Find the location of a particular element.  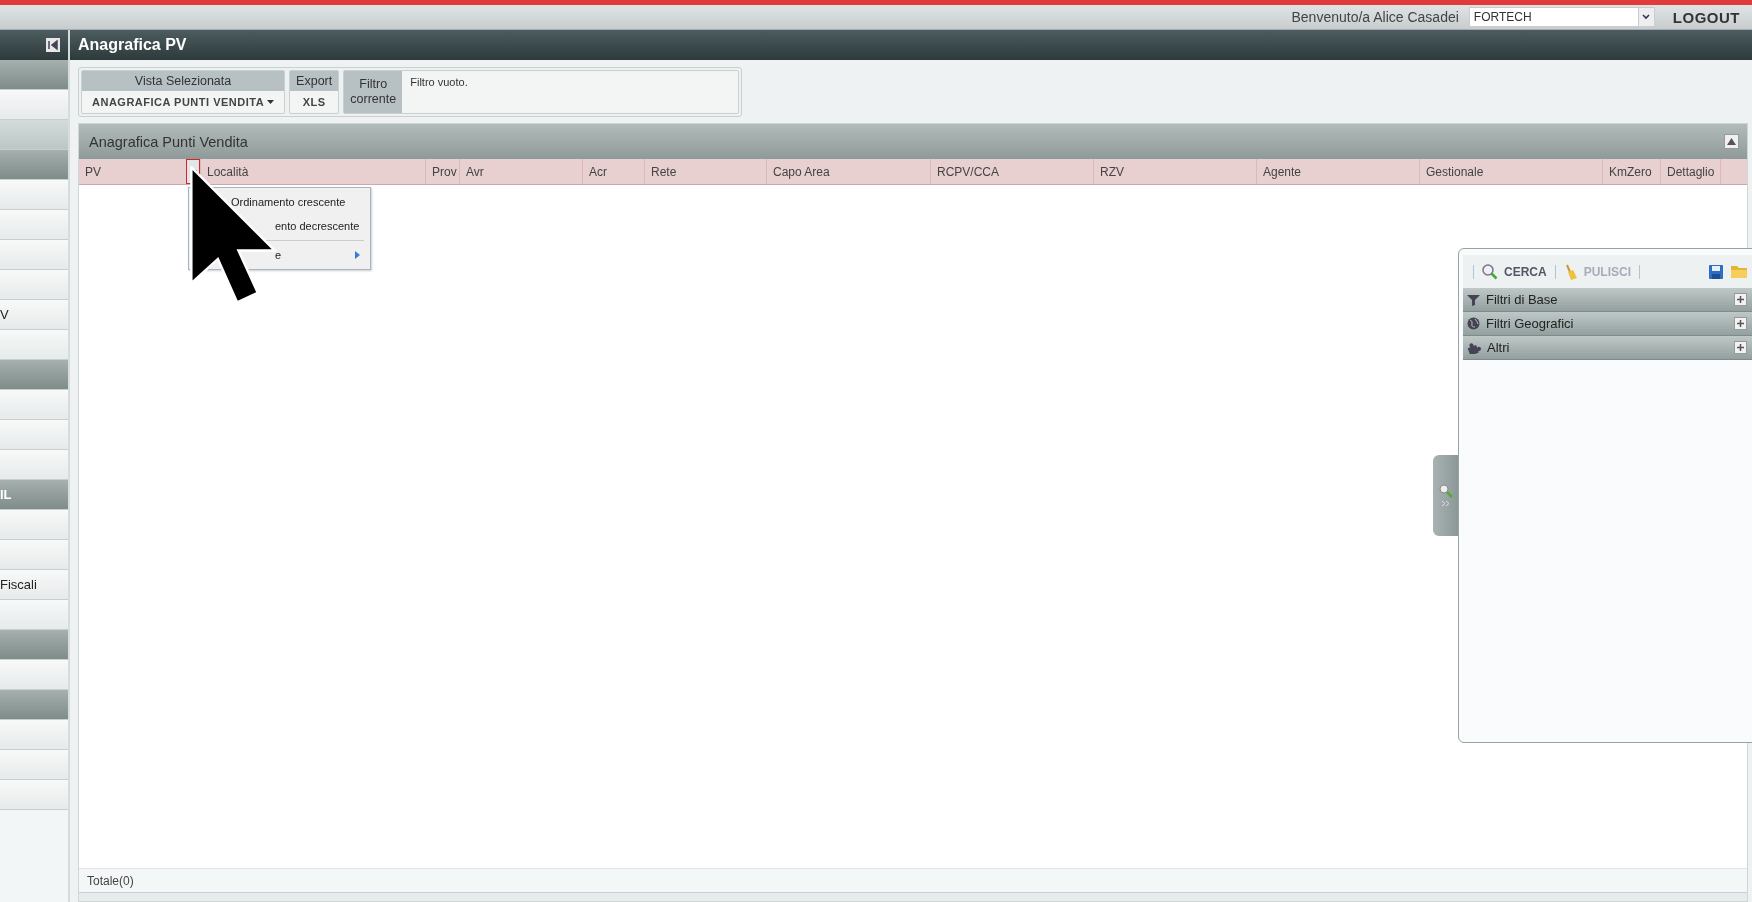

column-header: Località is located at coordinates (313, 171).